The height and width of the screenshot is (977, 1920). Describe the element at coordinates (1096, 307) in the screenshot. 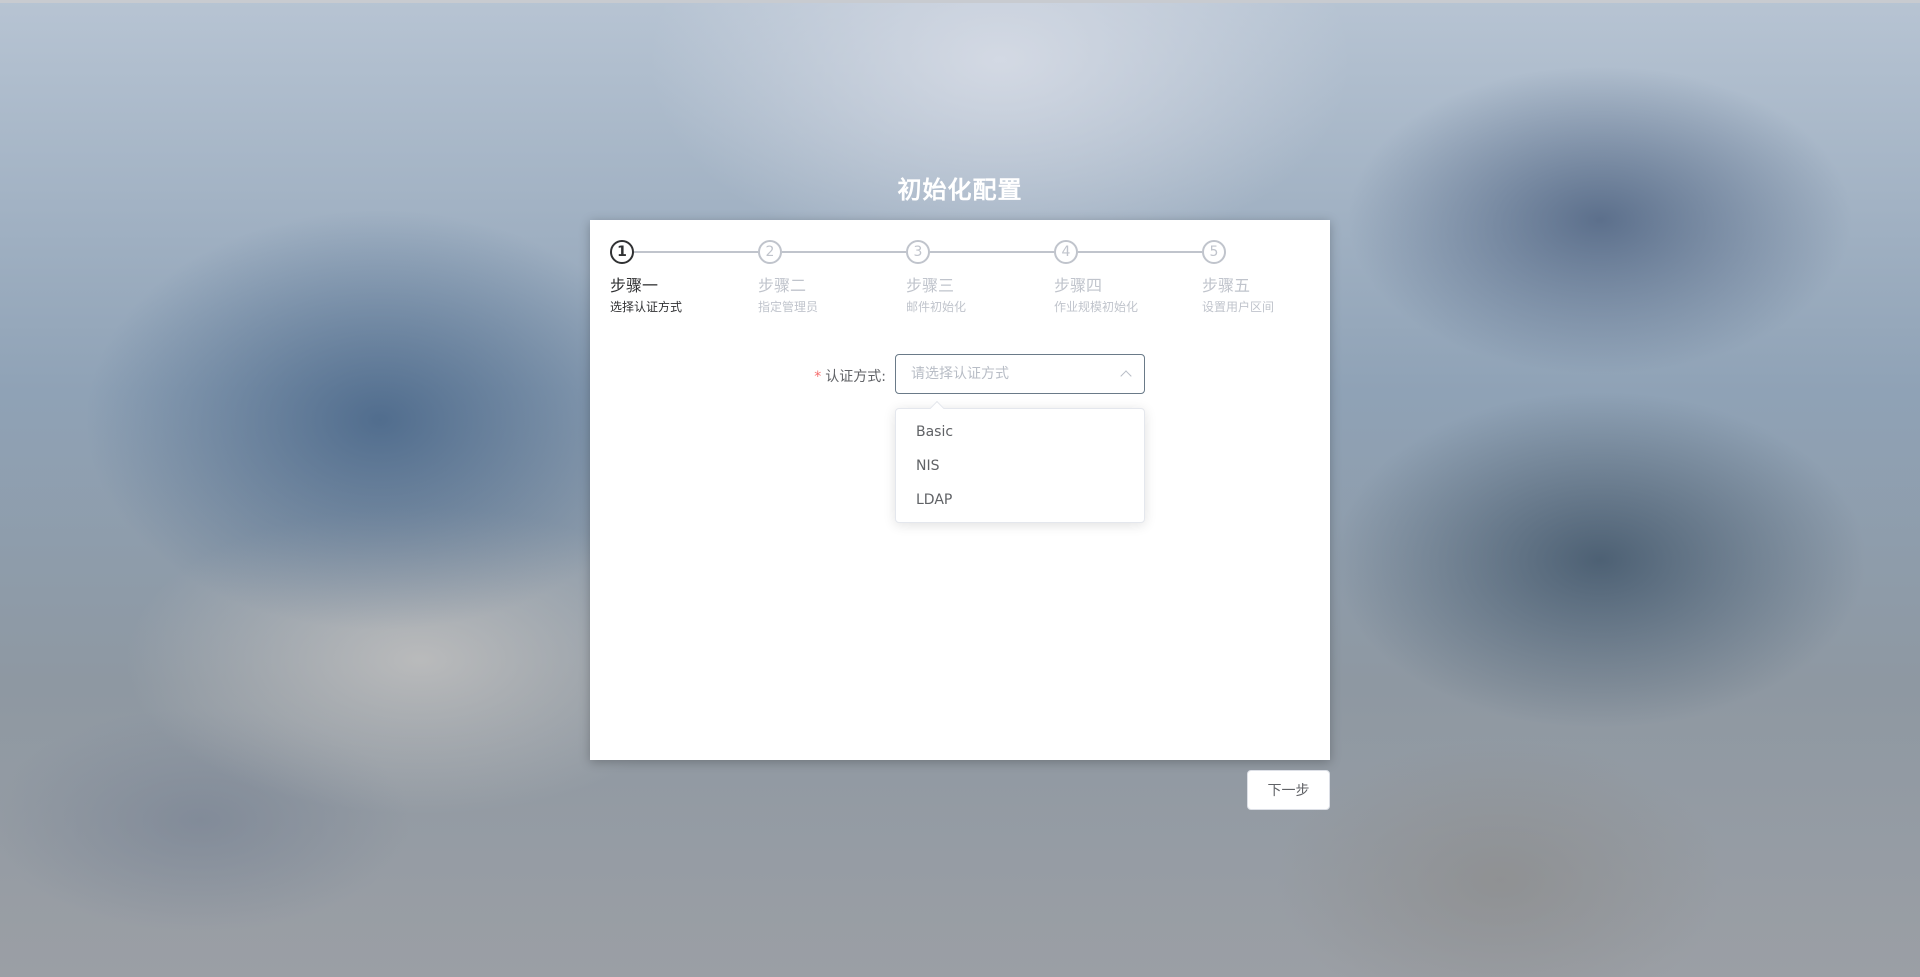

I see `step-description: 作业规模初始化` at that location.